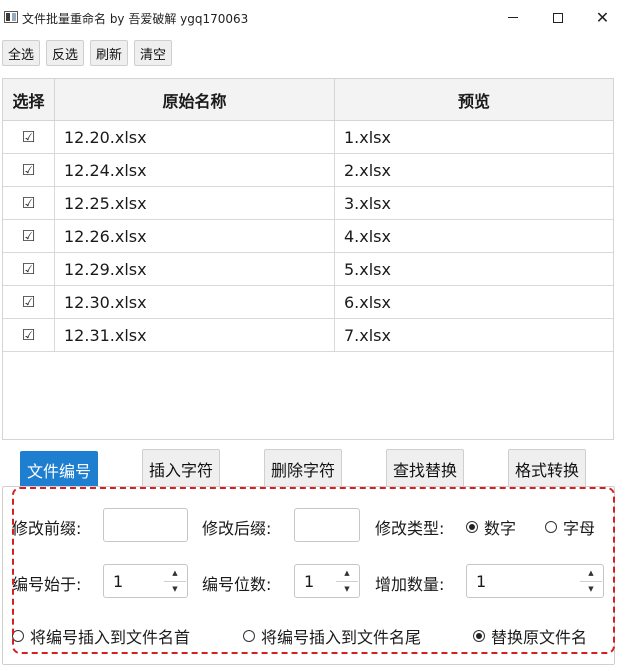 Image resolution: width=625 pixels, height=671 pixels. What do you see at coordinates (65, 53) in the screenshot?
I see `invert-selection-button: 反选` at bounding box center [65, 53].